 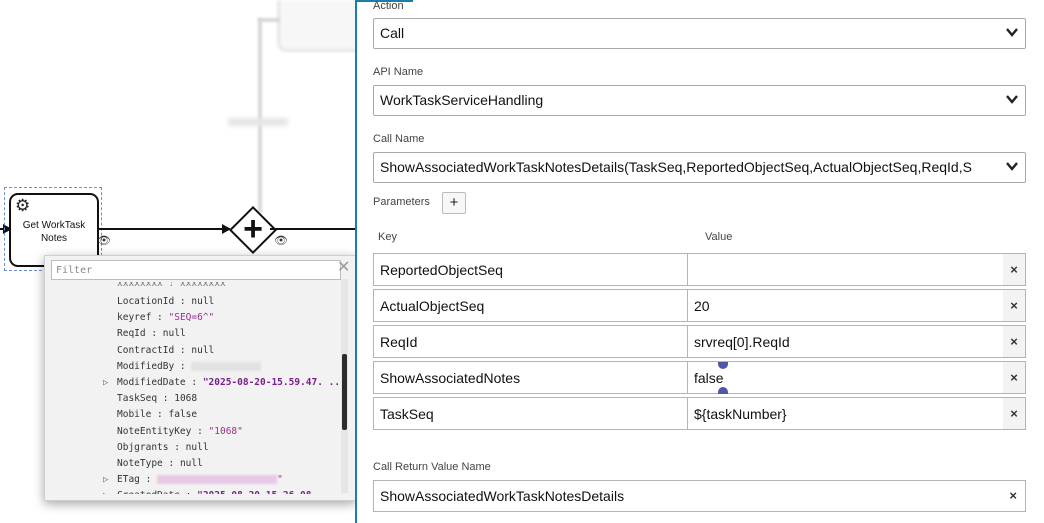 What do you see at coordinates (462, 100) in the screenshot?
I see `api-name-value: WorkTaskServiceHandling` at bounding box center [462, 100].